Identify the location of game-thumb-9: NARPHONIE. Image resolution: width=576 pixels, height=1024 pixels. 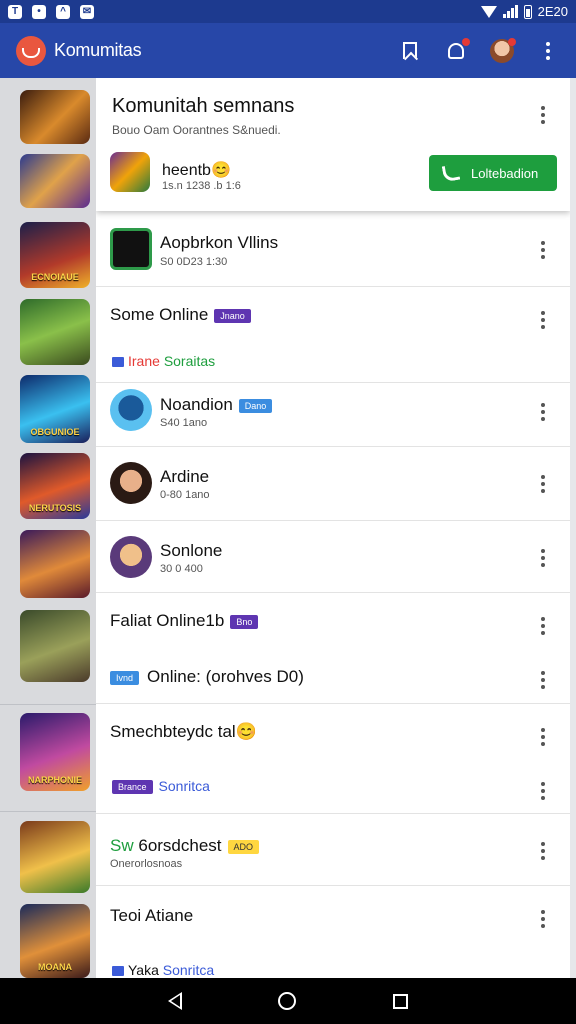
(55, 752).